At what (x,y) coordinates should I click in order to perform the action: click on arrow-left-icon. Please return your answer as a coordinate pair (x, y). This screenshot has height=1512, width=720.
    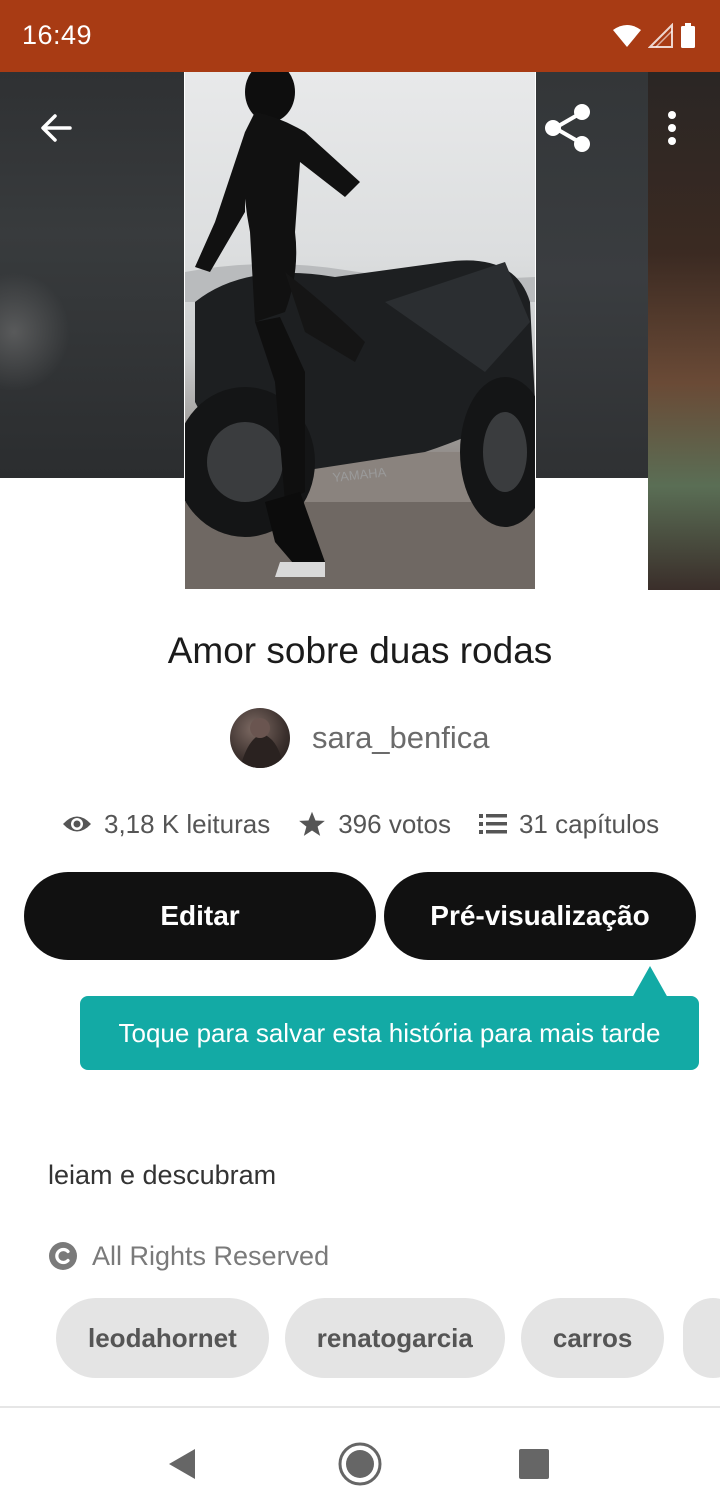
    Looking at the image, I should click on (56, 128).